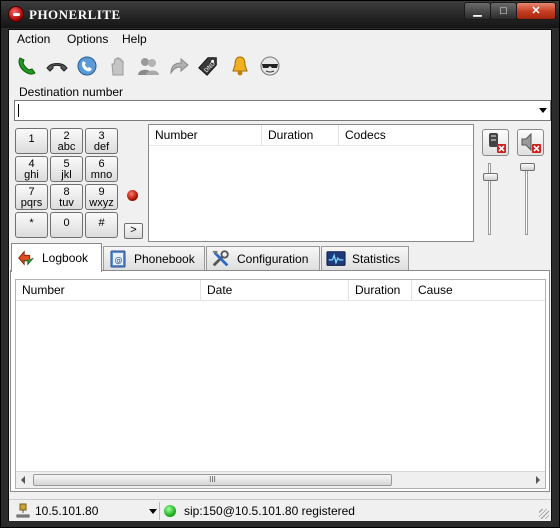 The width and height of the screenshot is (560, 528). Describe the element at coordinates (280, 14) in the screenshot. I see `title-bar: PHONERLITE ▁ □ ✕` at that location.